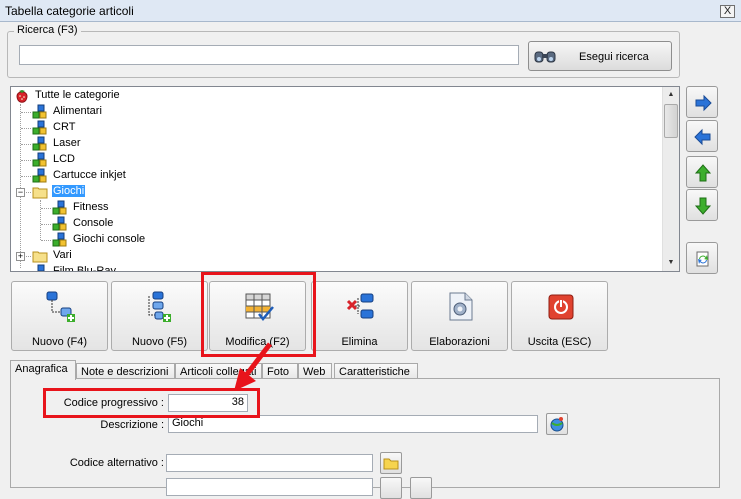  Describe the element at coordinates (47, 30) in the screenshot. I see `search-legend: Ricerca (F3)` at that location.